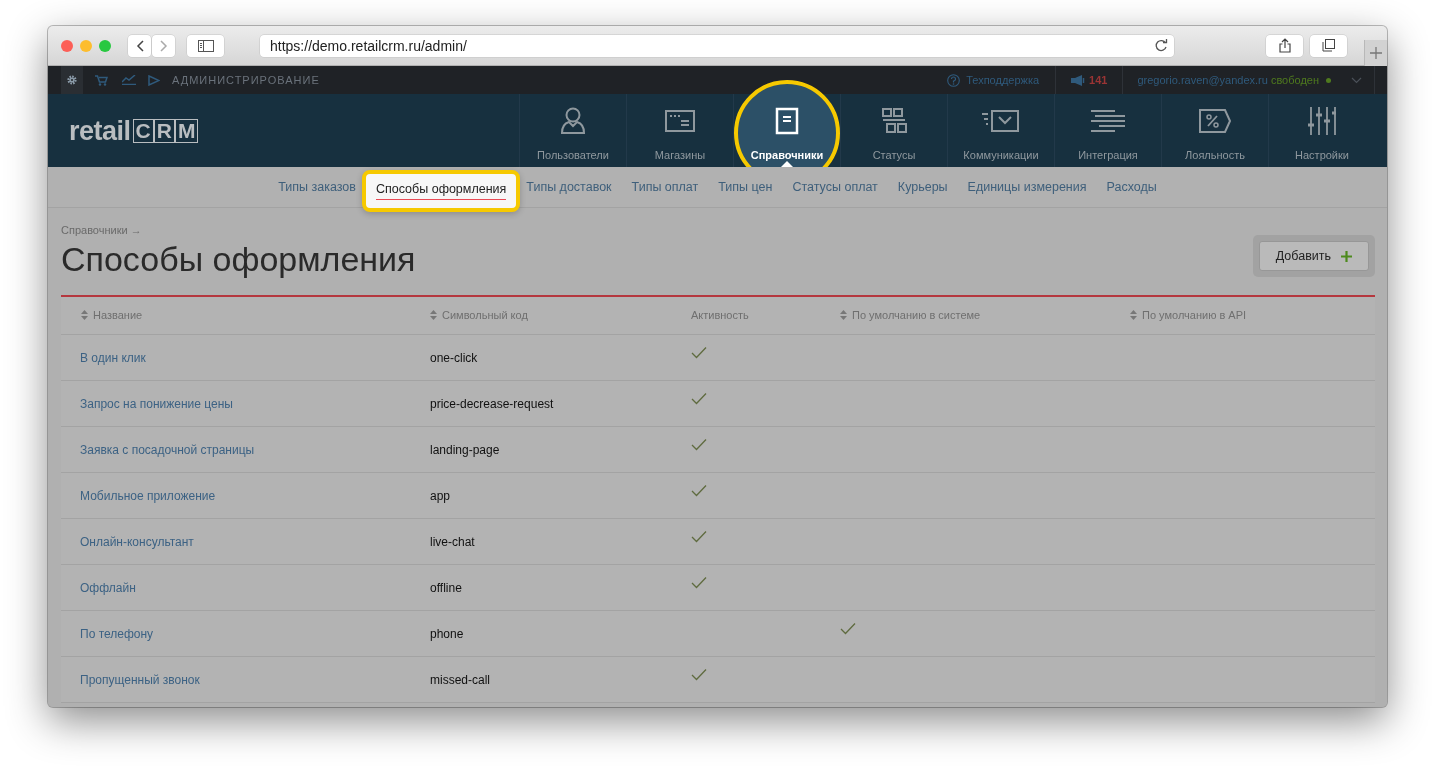 This screenshot has width=1436, height=778. I want to click on share-icon, so click(1284, 45).